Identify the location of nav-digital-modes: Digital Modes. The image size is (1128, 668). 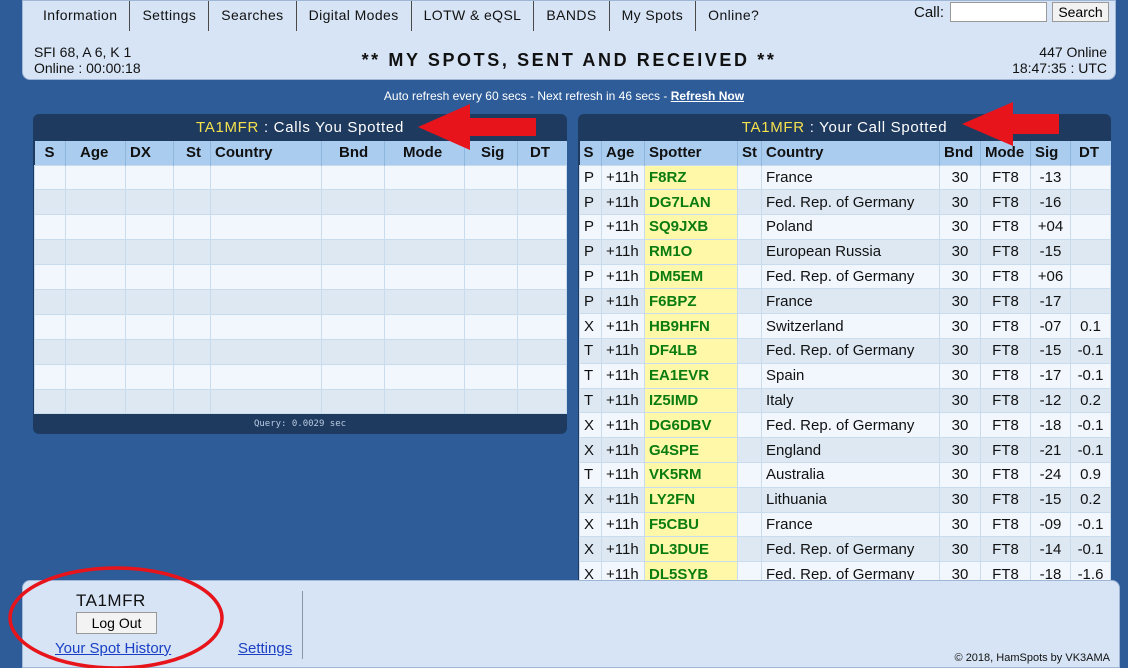
(354, 16).